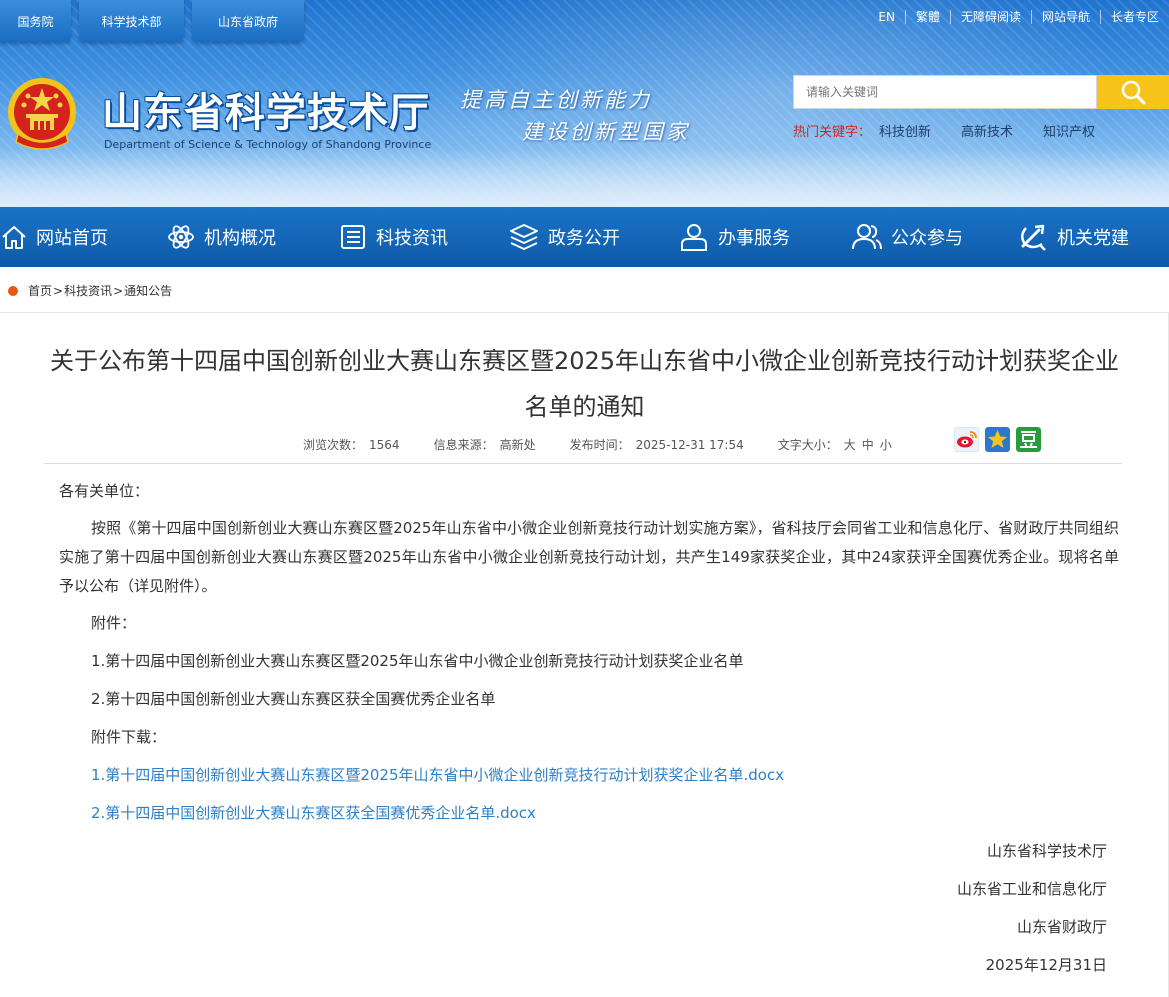 The width and height of the screenshot is (1169, 997). What do you see at coordinates (905, 130) in the screenshot?
I see `hot-keyword: 科技创新` at bounding box center [905, 130].